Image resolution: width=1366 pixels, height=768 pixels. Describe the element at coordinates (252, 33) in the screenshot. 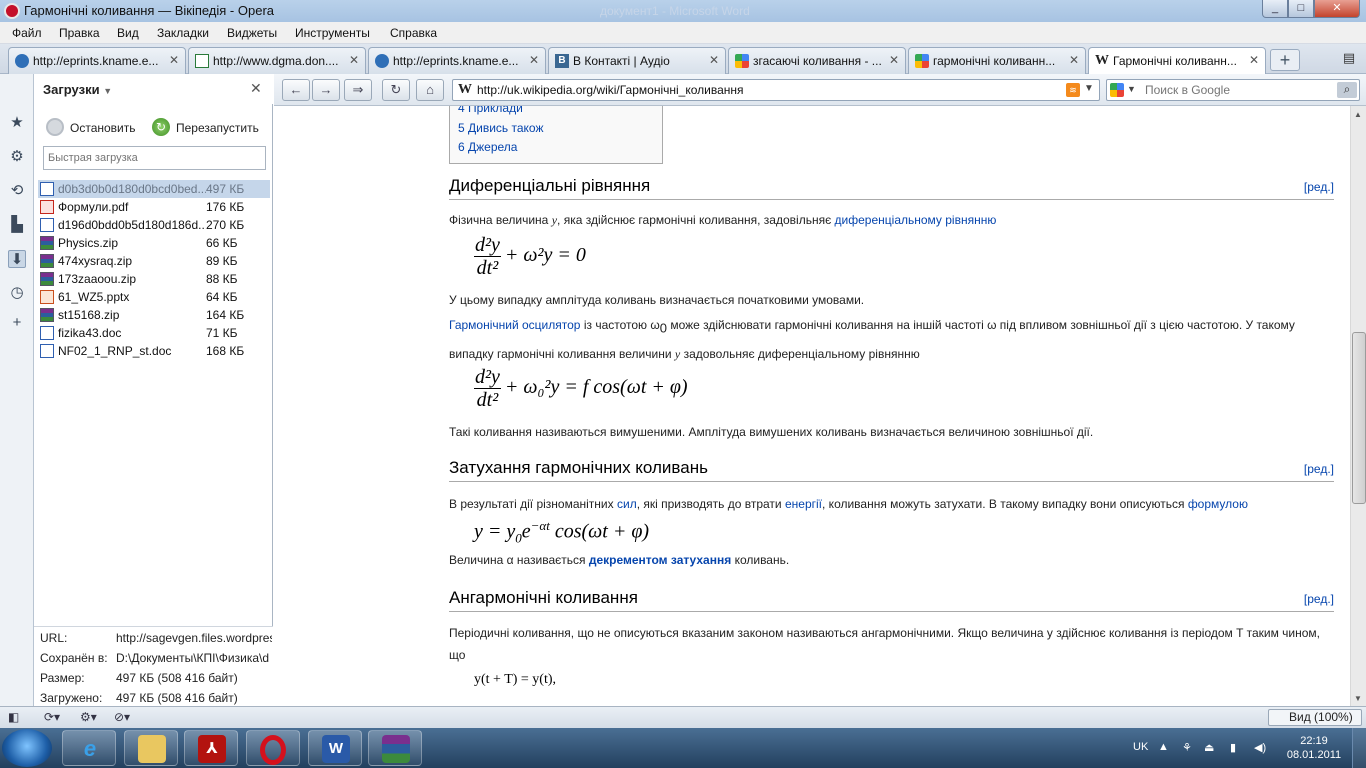

I see `menu-widgets: Виджеты` at that location.